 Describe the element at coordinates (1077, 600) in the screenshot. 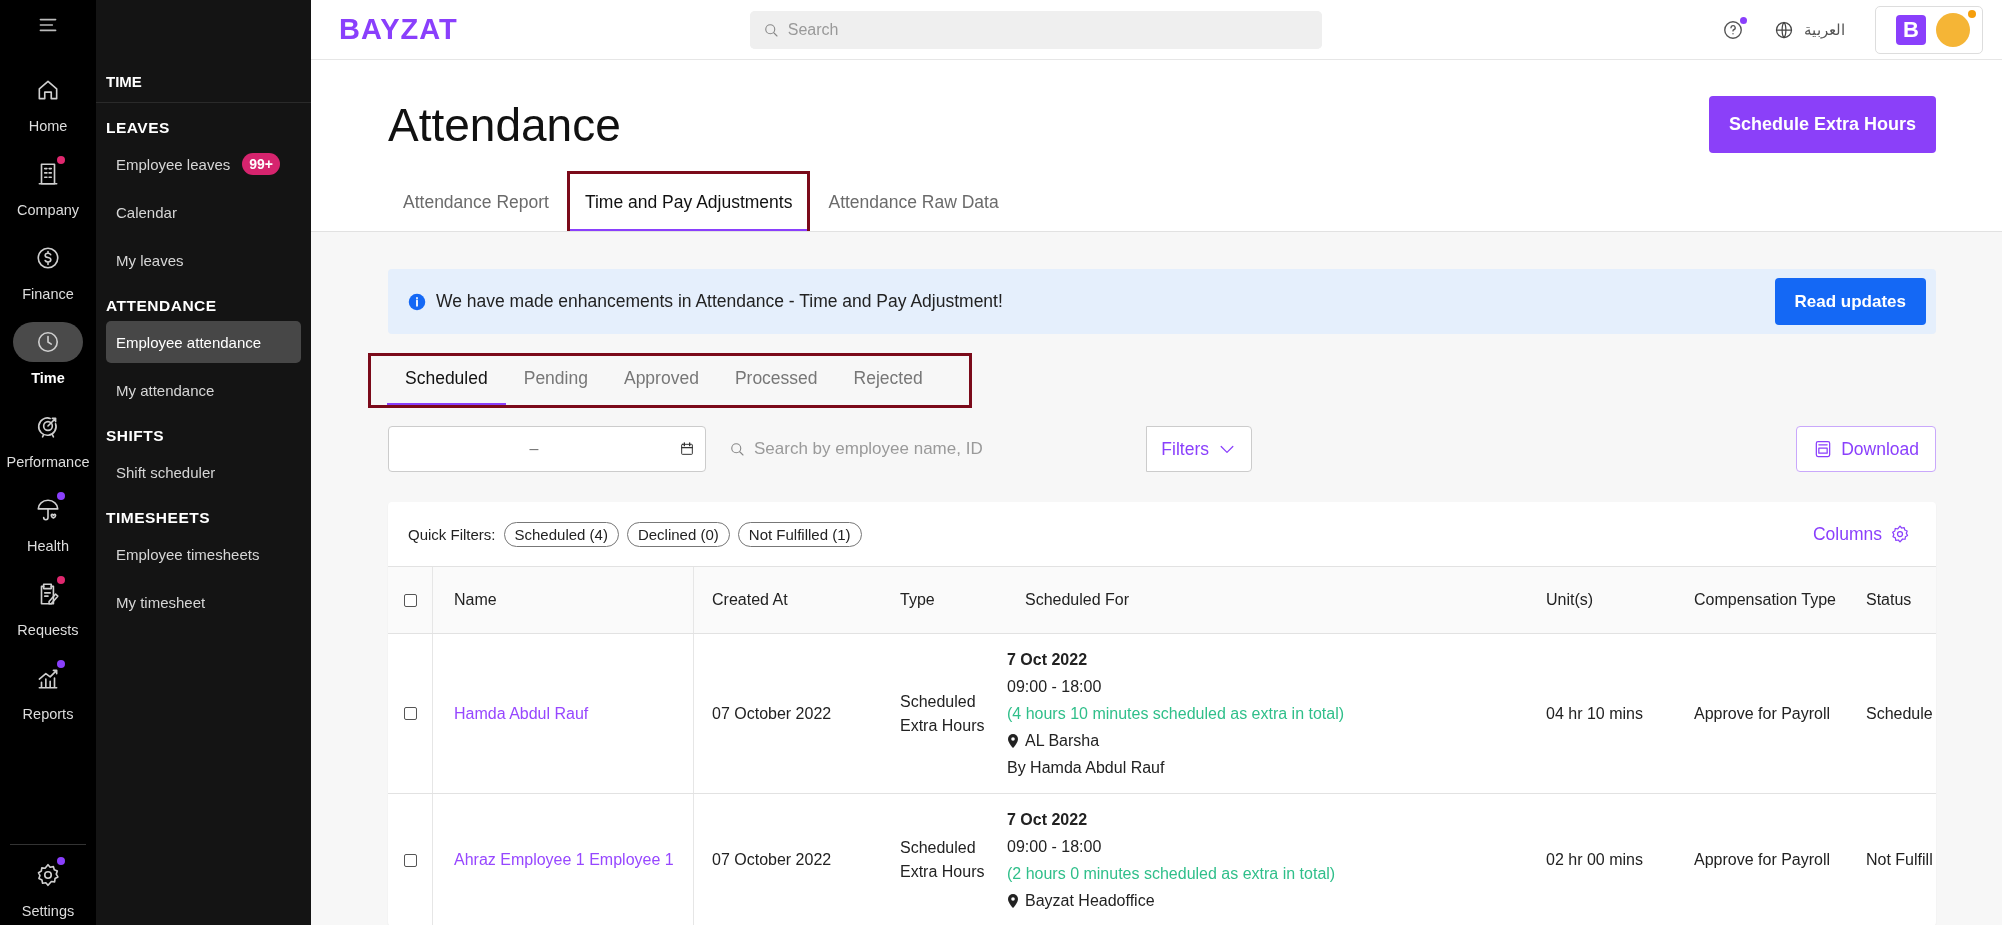

I see `column-header: Scheduled For` at that location.